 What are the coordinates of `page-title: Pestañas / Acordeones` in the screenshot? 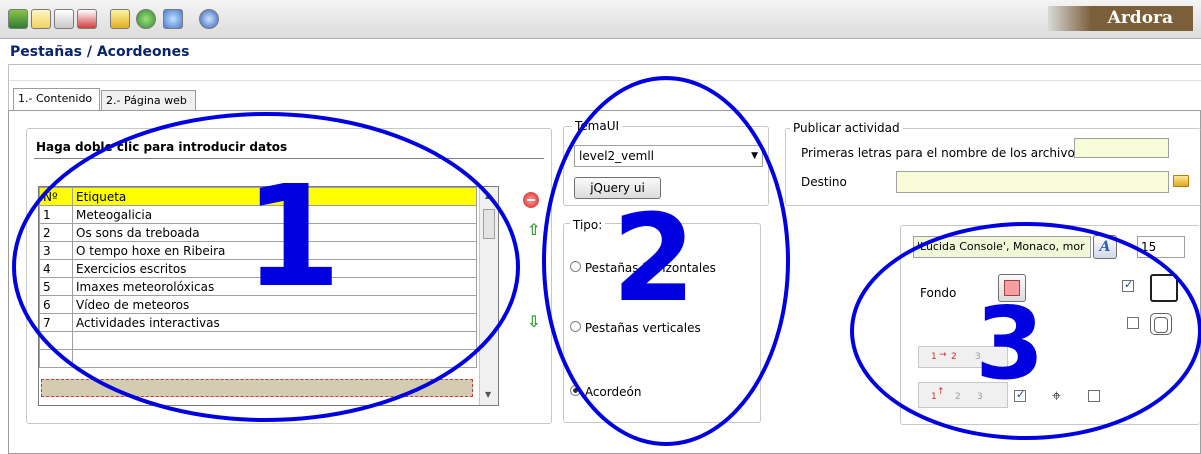 It's located at (100, 52).